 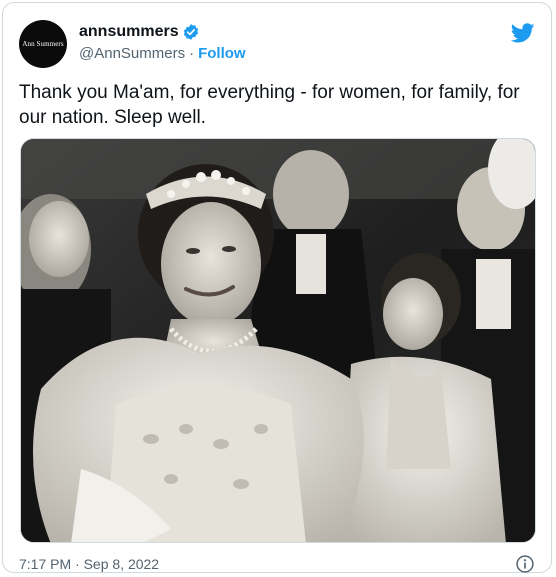 I want to click on handle-row: @AnnSummers · Follow, so click(x=162, y=53).